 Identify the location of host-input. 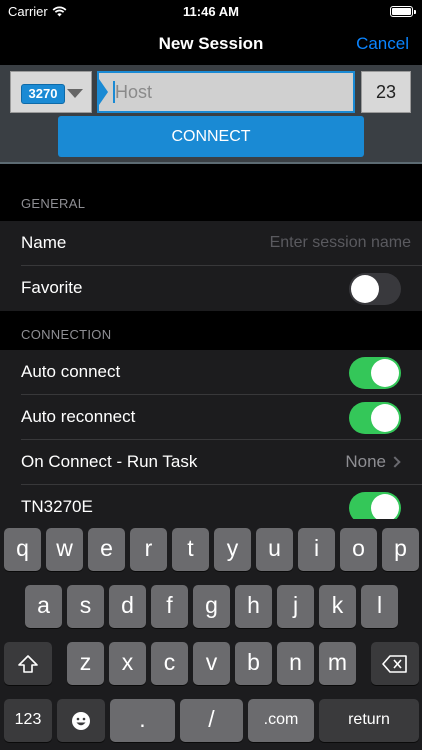
(233, 92).